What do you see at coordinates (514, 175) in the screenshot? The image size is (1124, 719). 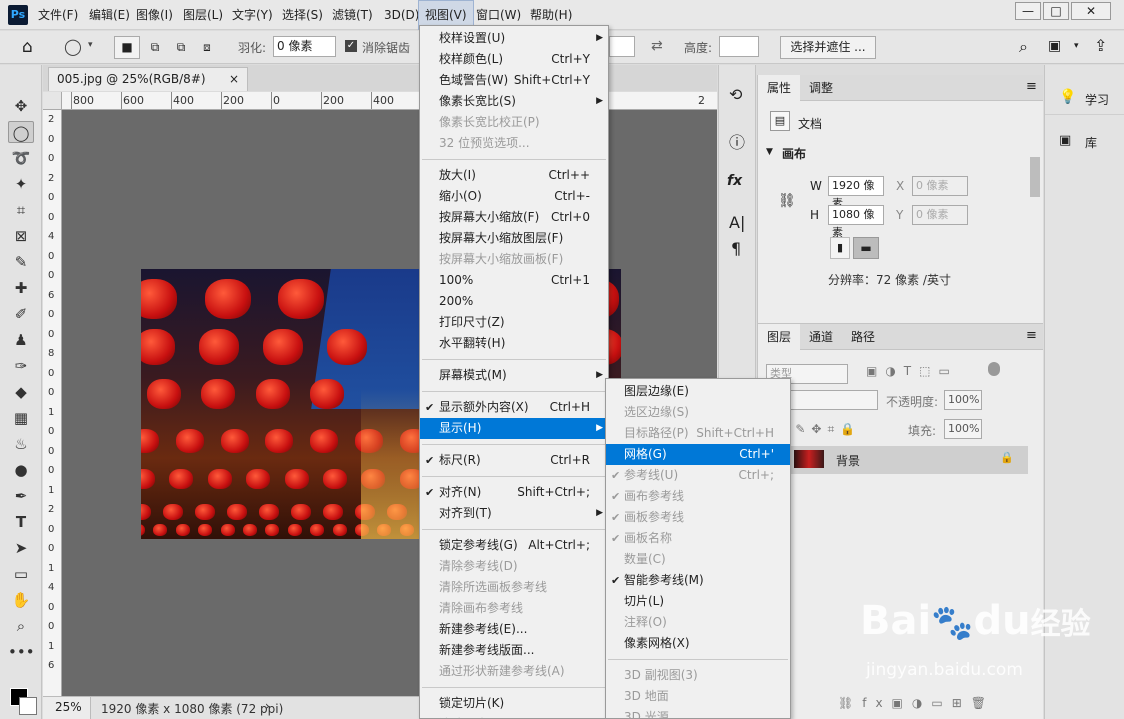 I see `view-menu-item: 放大(I) Ctrl++` at bounding box center [514, 175].